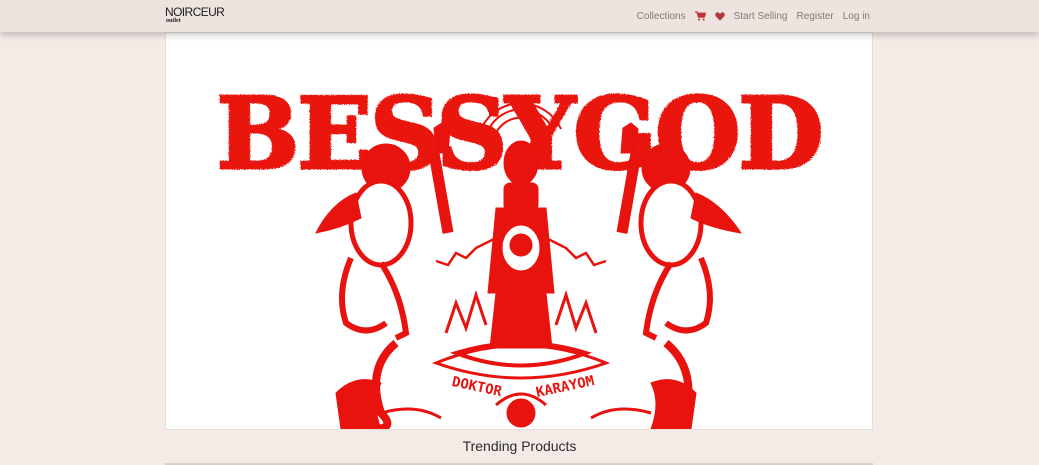  What do you see at coordinates (519, 446) in the screenshot?
I see `trending-products-heading: Trending Products` at bounding box center [519, 446].